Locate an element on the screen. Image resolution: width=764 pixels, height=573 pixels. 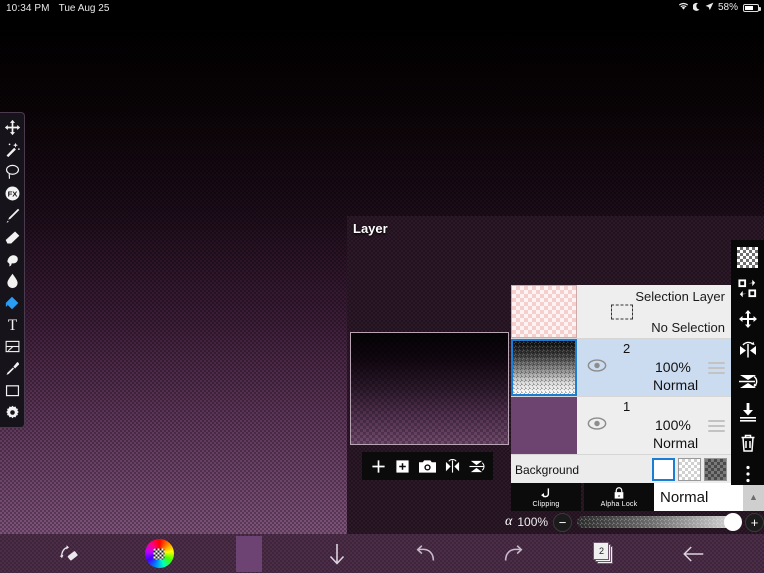
canvas-preview-toolbar is located at coordinates (427, 466).